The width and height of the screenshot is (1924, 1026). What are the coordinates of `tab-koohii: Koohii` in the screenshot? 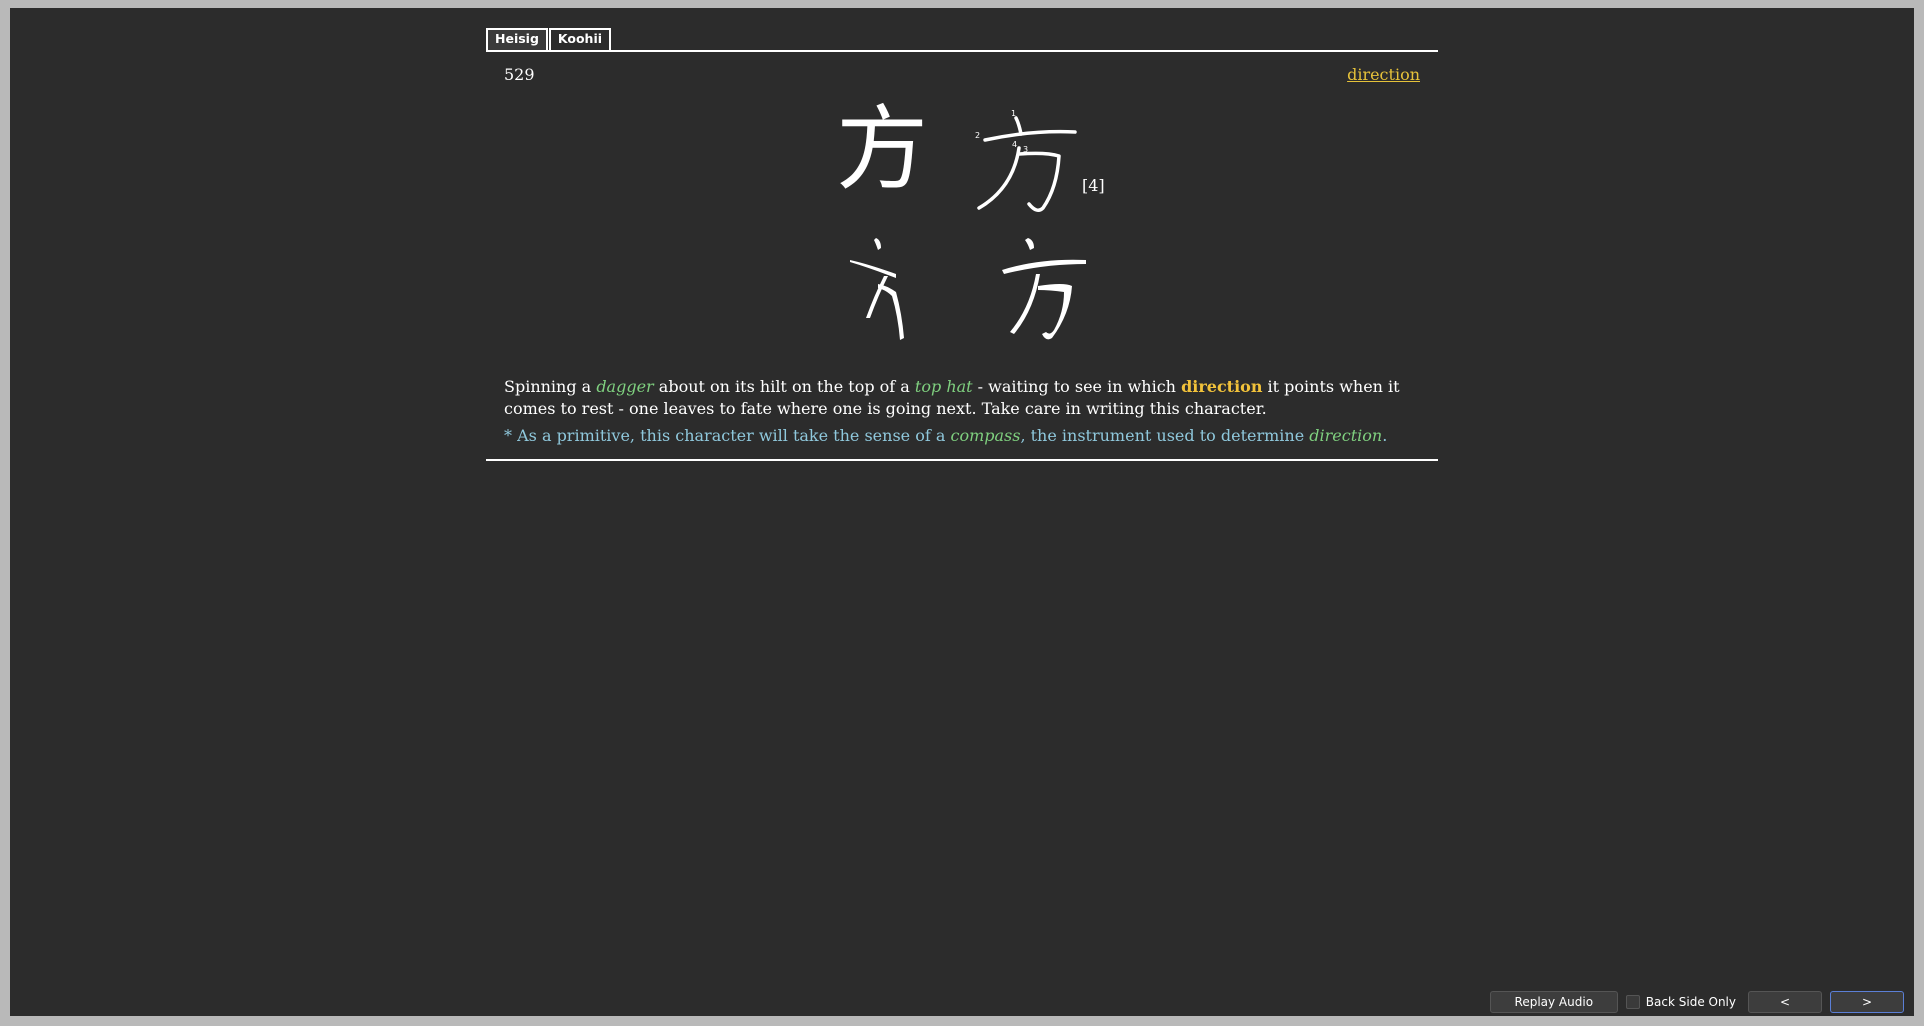 It's located at (580, 40).